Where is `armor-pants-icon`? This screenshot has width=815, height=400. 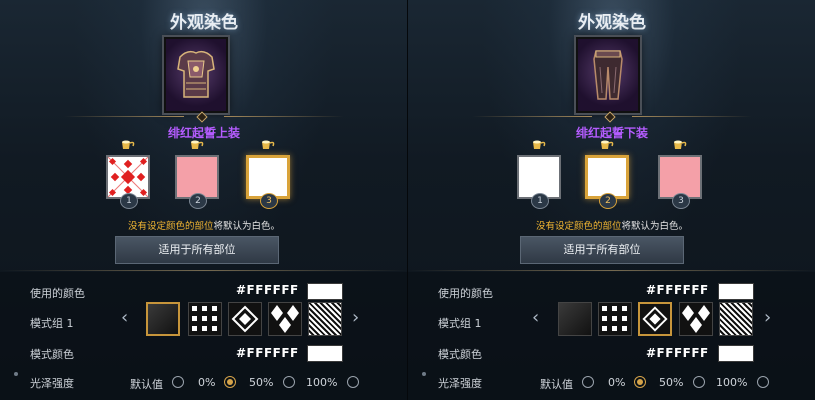
armor-pants-icon is located at coordinates (608, 75).